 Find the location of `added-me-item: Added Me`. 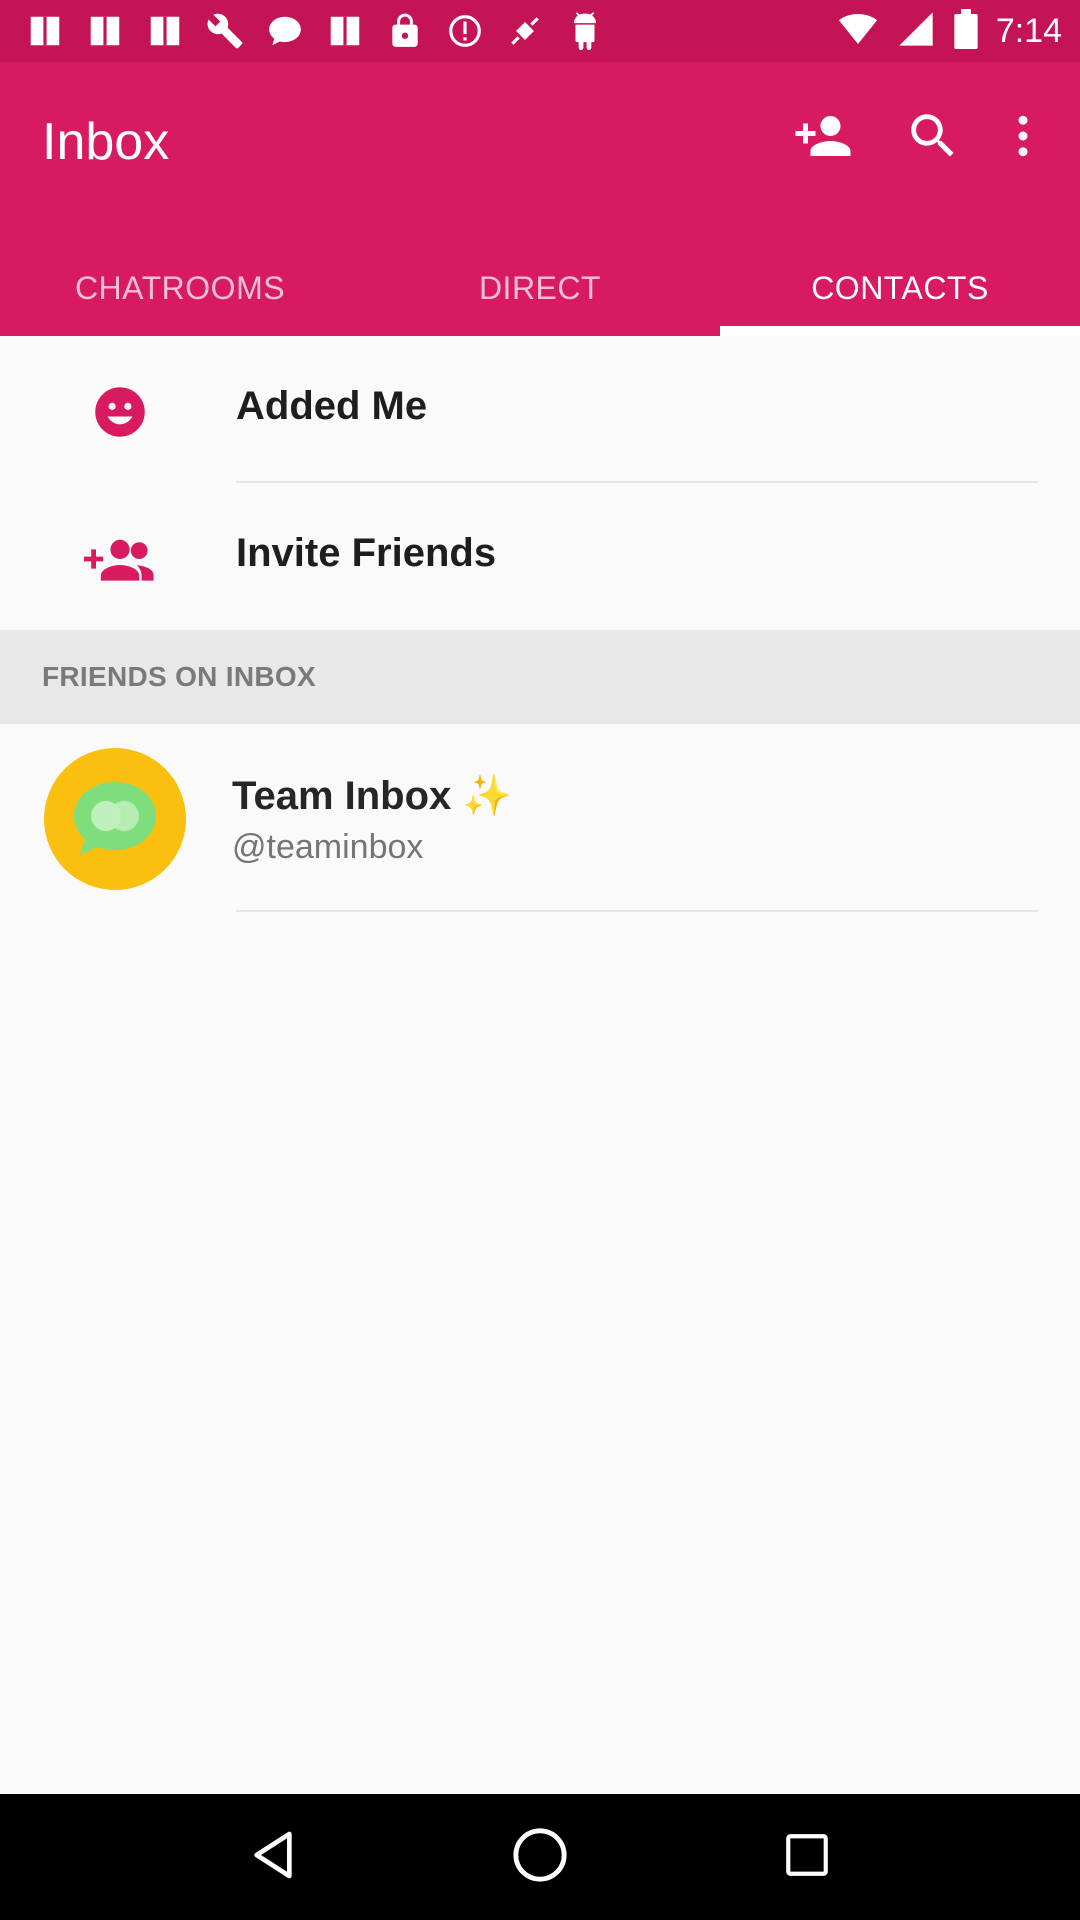

added-me-item: Added Me is located at coordinates (540, 409).